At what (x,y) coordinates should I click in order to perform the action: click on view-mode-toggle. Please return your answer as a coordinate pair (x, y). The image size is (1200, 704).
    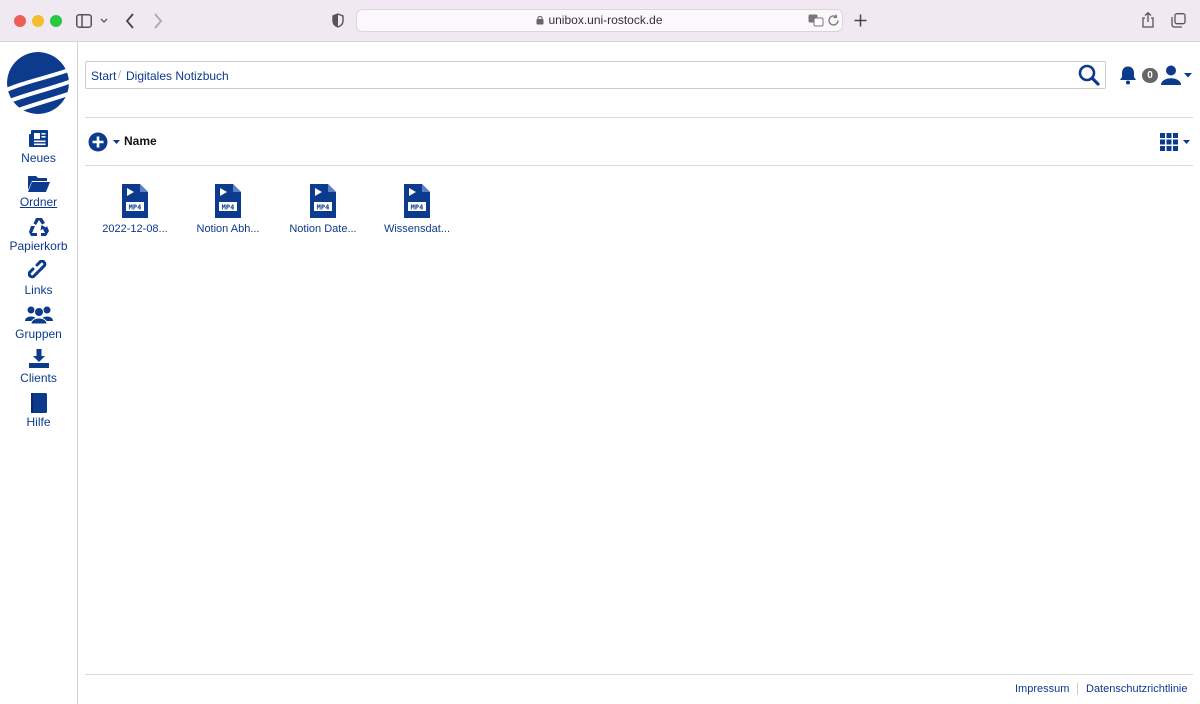
    Looking at the image, I should click on (1176, 142).